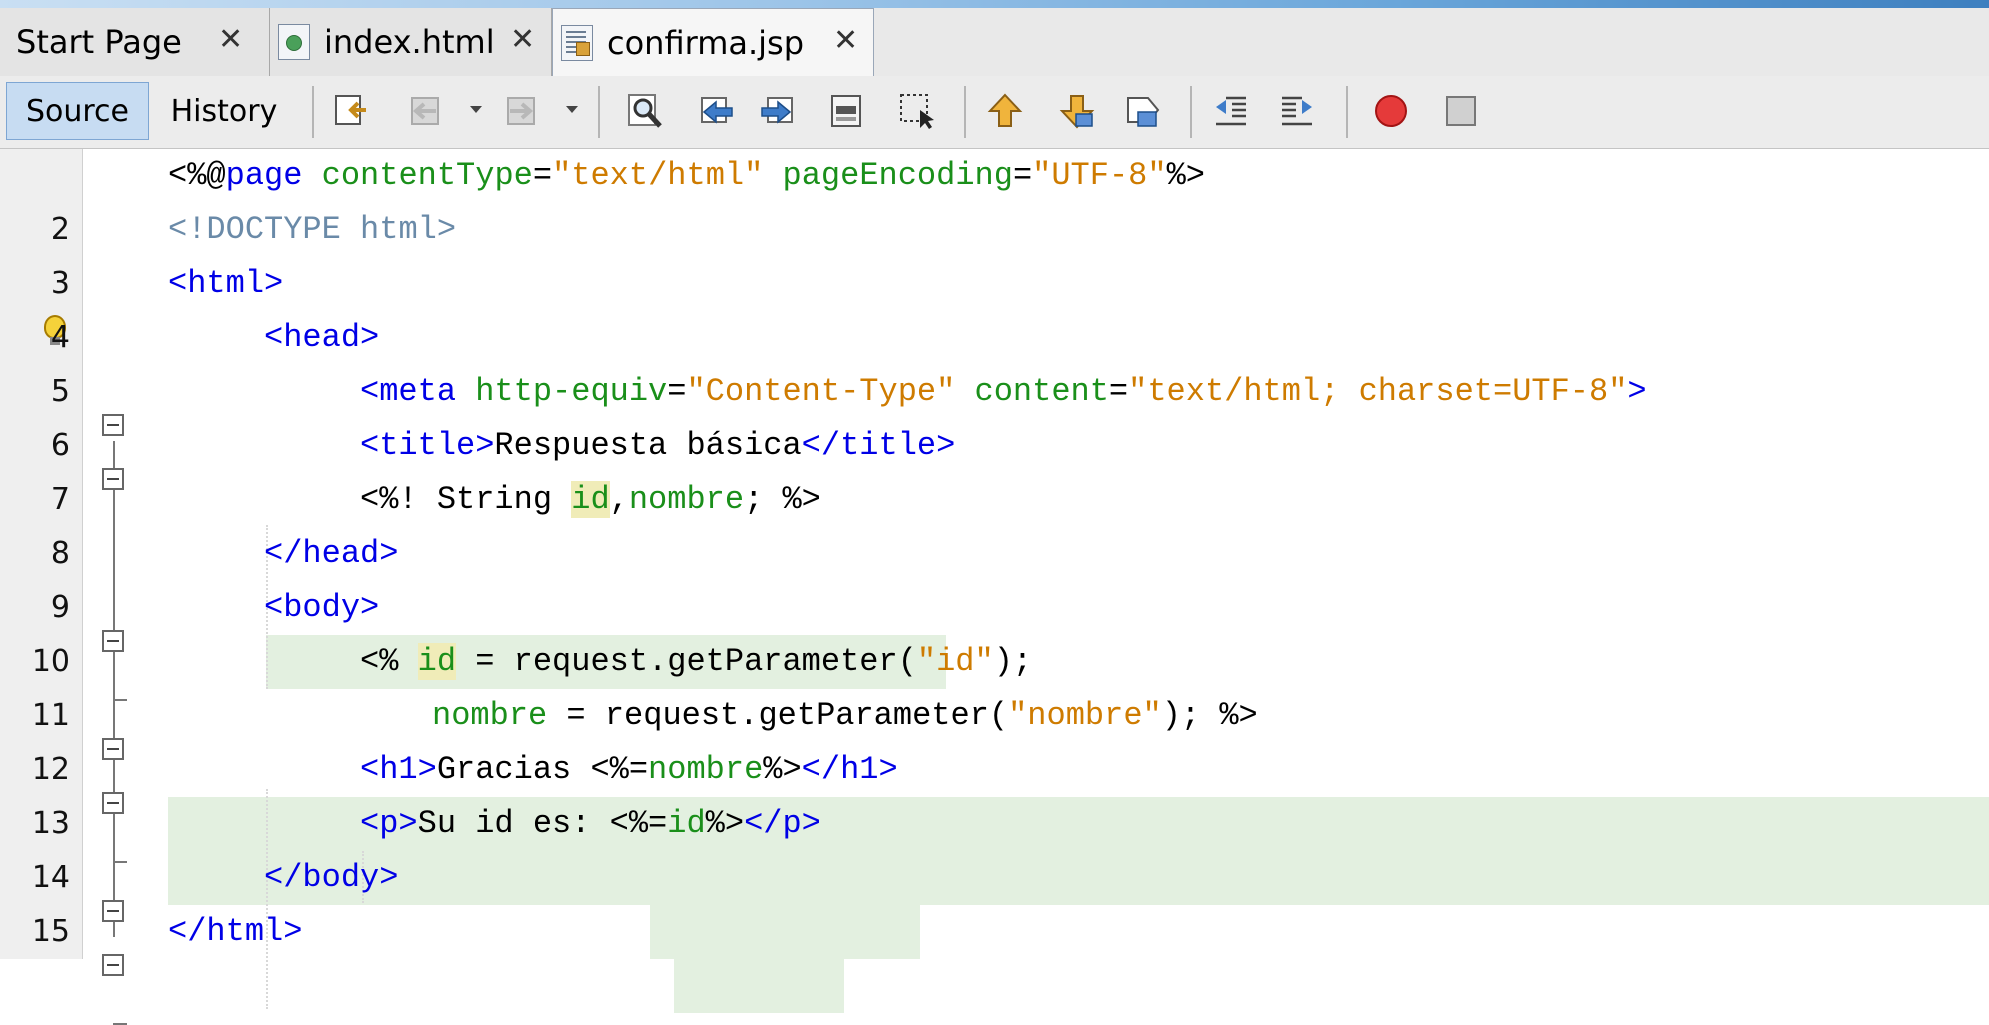 The image size is (1989, 1025). Describe the element at coordinates (135, 42) in the screenshot. I see `tab-start-page: Start Page ✕` at that location.